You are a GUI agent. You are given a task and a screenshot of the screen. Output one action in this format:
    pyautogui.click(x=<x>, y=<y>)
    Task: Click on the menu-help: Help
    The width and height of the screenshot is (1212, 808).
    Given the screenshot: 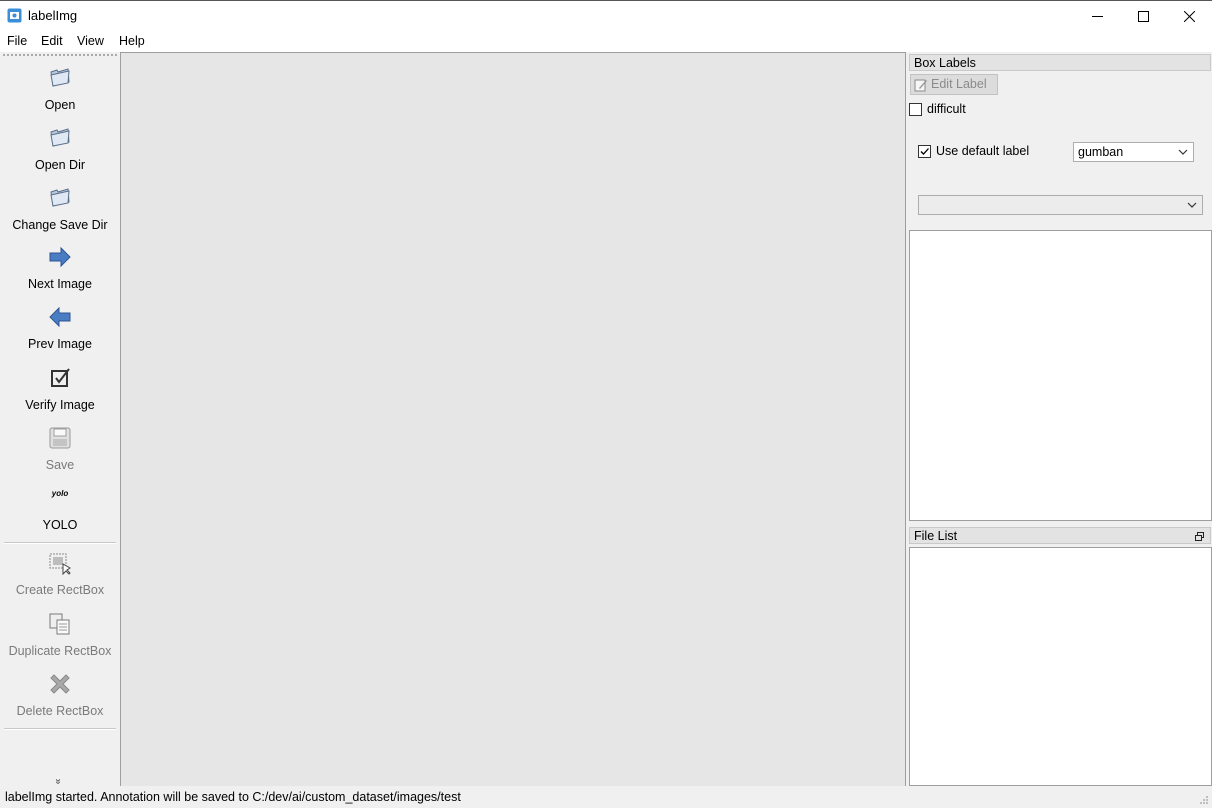 What is the action you would take?
    pyautogui.click(x=132, y=41)
    